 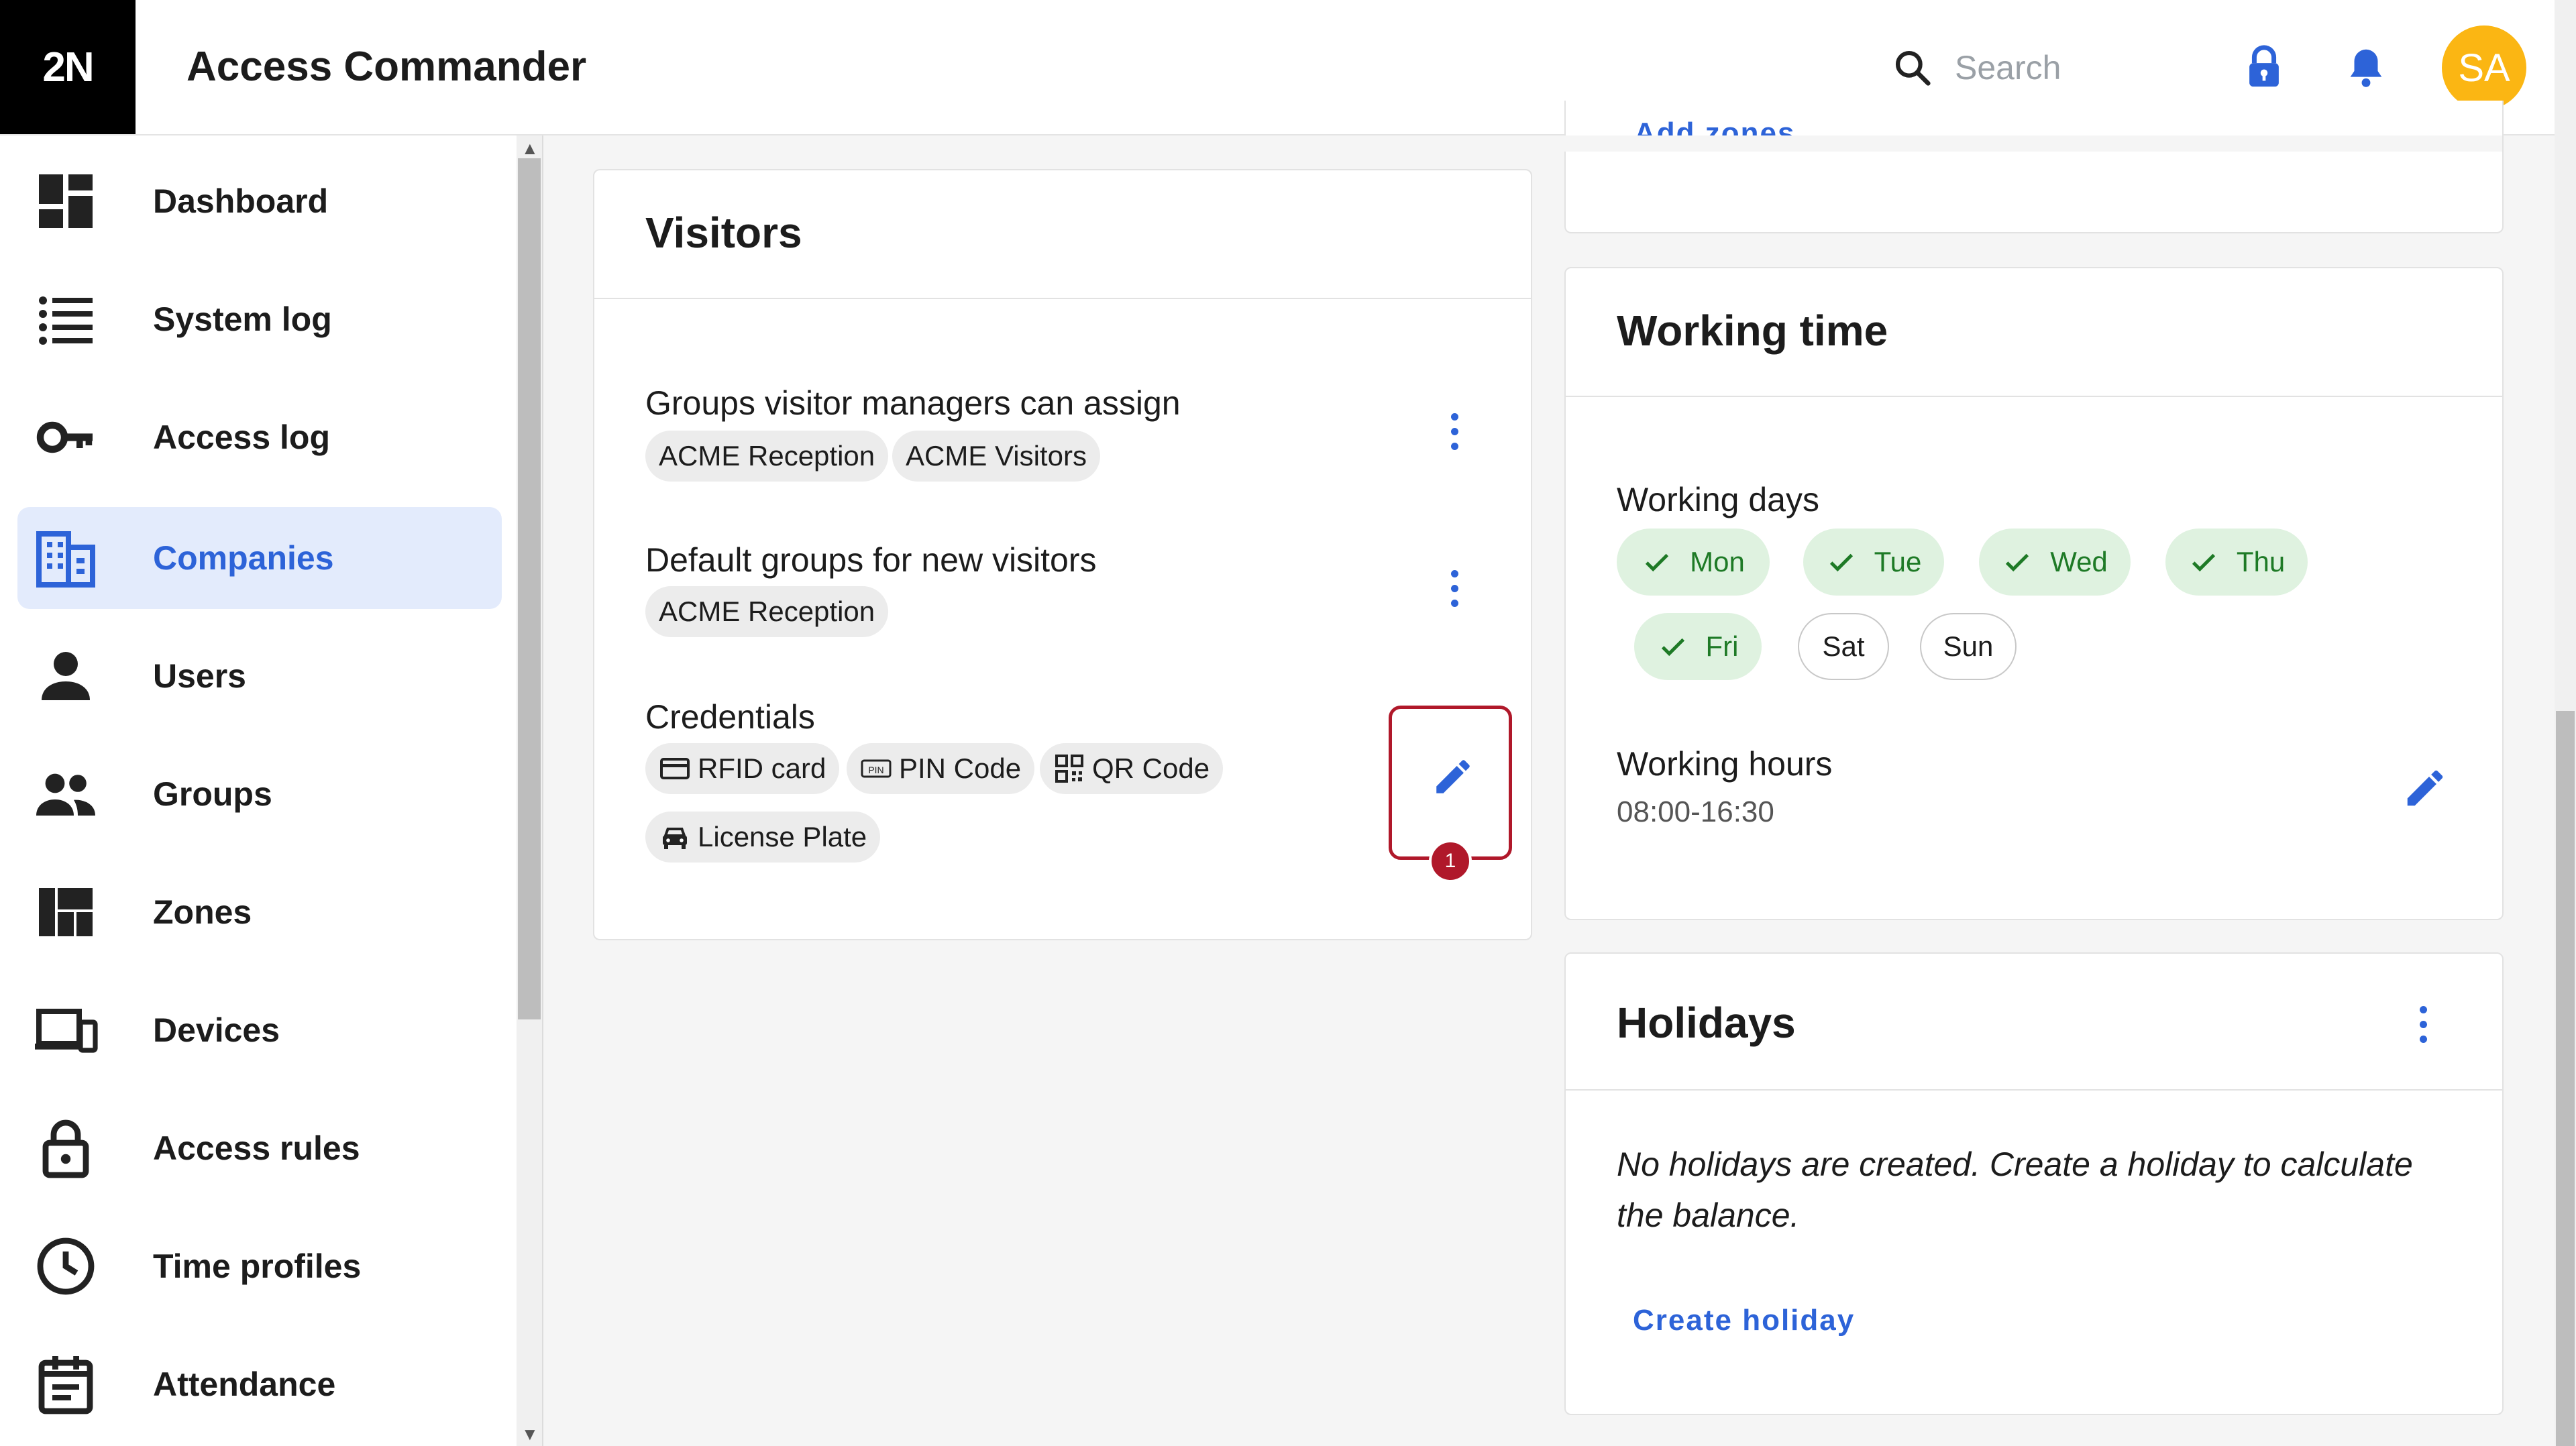 I want to click on day-chip-tue: Tue, so click(x=1873, y=562).